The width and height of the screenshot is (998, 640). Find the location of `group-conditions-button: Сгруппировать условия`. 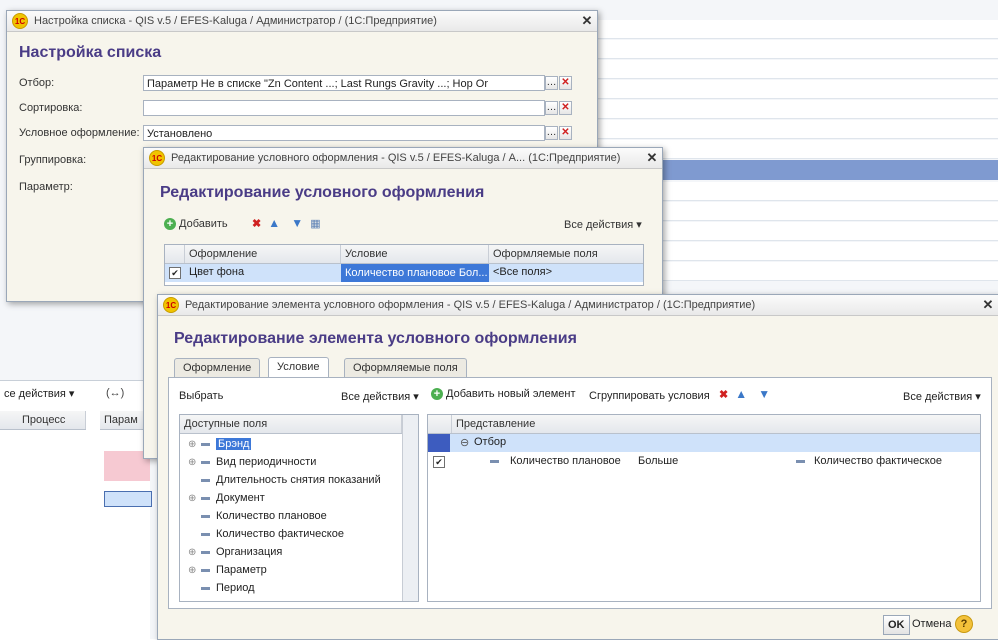

group-conditions-button: Сгруппировать условия is located at coordinates (649, 396).